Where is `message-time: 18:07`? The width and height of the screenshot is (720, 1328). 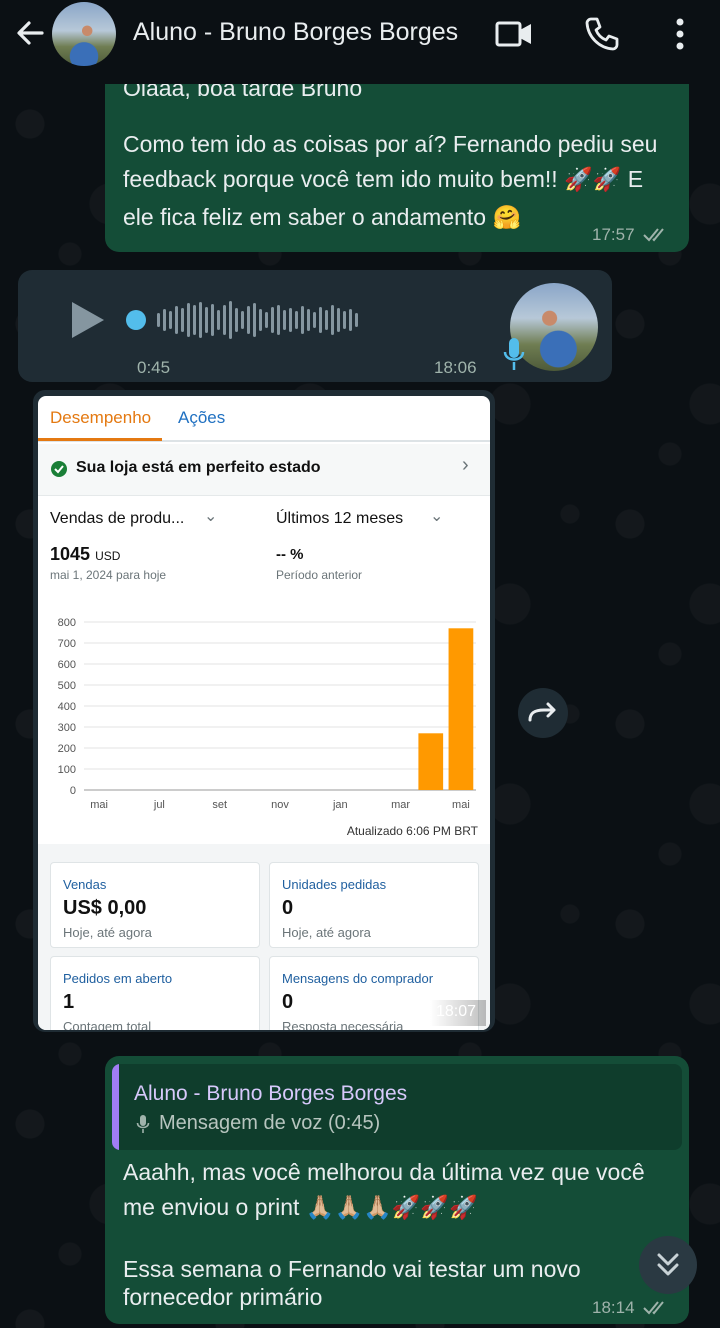
message-time: 18:07 is located at coordinates (456, 1011).